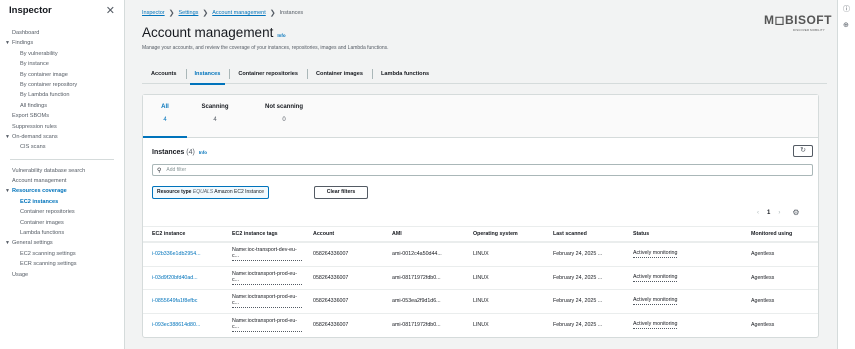 This screenshot has width=855, height=349. Describe the element at coordinates (768, 213) in the screenshot. I see `page-number: 1` at that location.